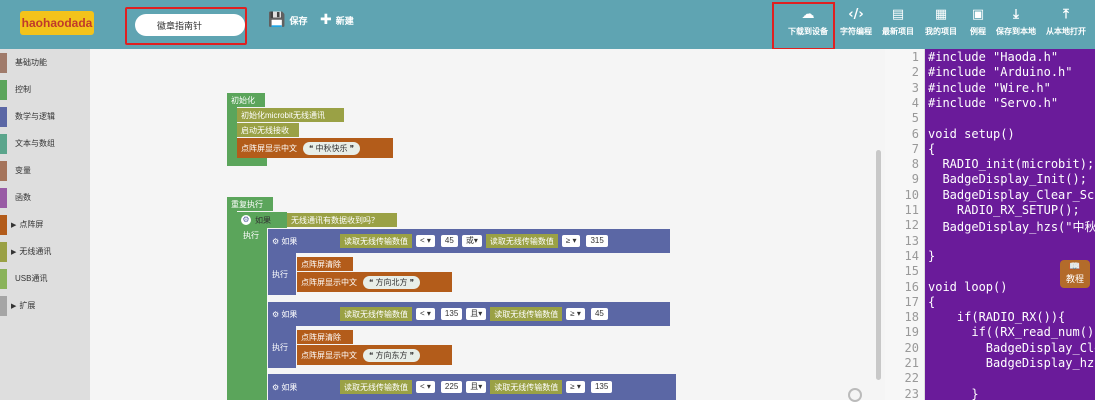  I want to click on code-line: BadgeDisplay_Clear_Scr, so click(1011, 195).